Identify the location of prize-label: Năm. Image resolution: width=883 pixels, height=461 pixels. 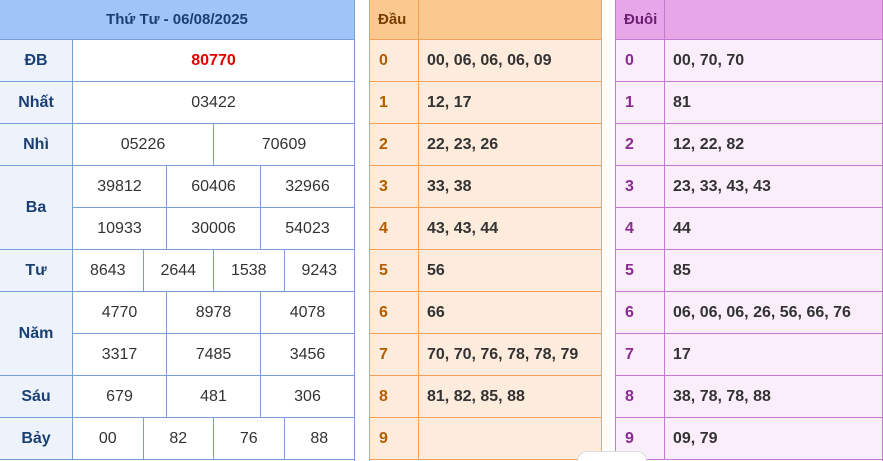
(36, 333).